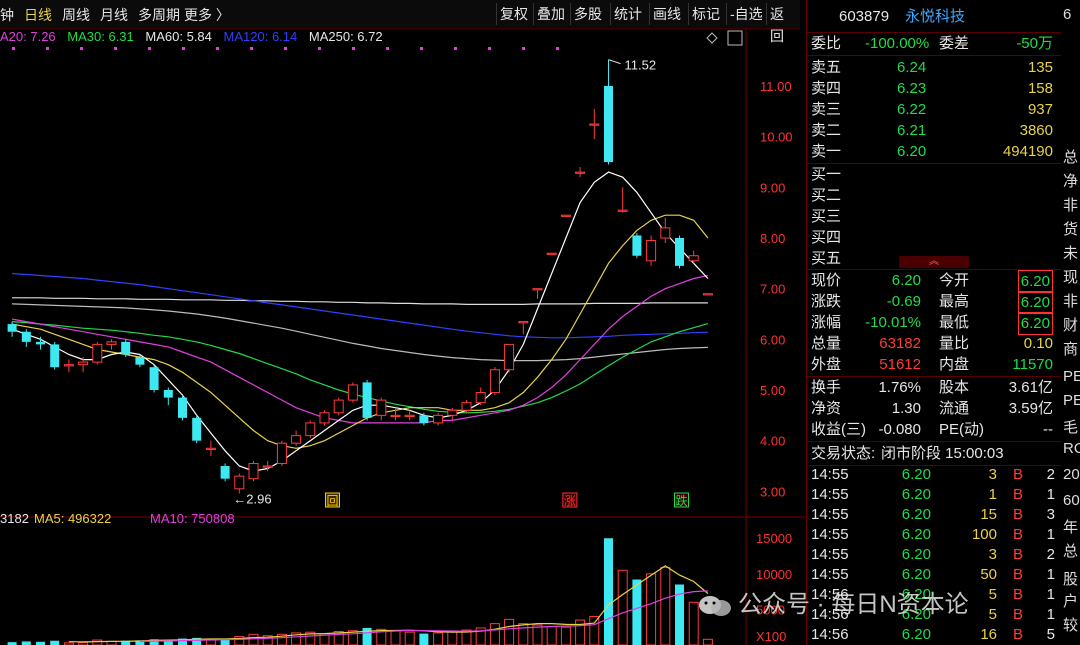  What do you see at coordinates (774, 538) in the screenshot?
I see `volume-tick-label: 15000` at bounding box center [774, 538].